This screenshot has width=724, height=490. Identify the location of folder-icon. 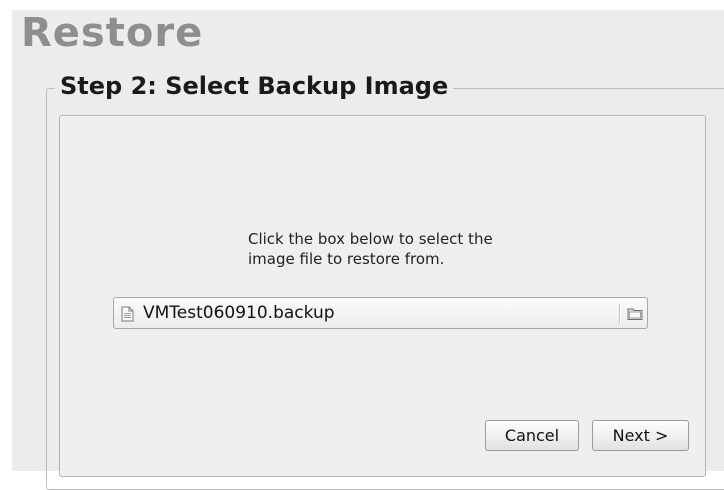
(635, 315).